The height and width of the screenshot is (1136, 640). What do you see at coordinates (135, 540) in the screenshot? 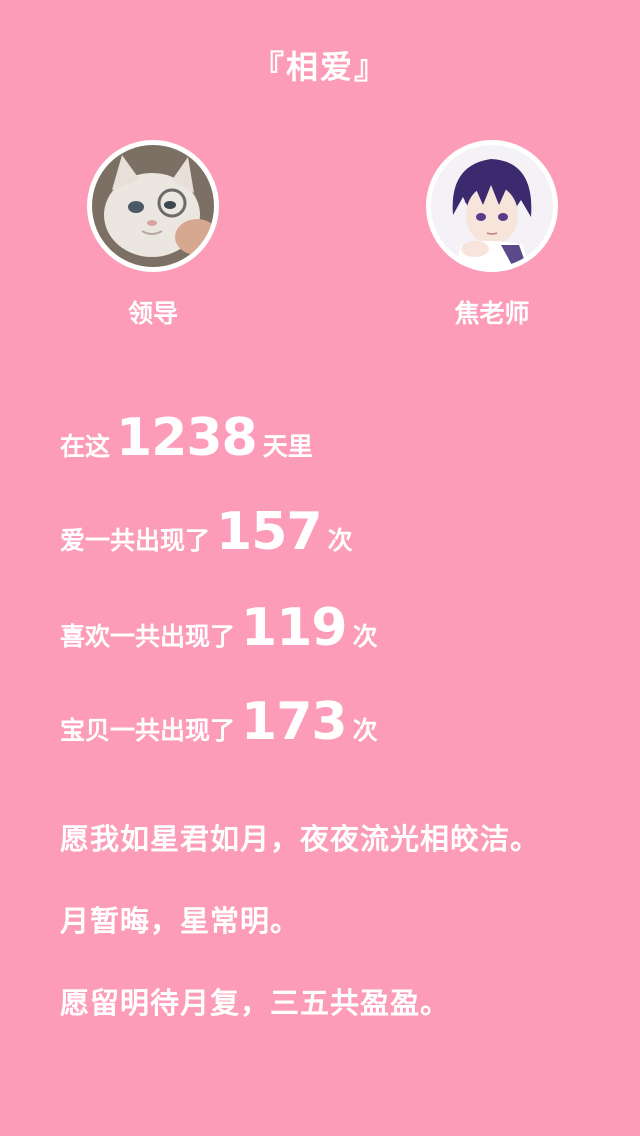
I see `stat-prefix: 爱一共出现了` at bounding box center [135, 540].